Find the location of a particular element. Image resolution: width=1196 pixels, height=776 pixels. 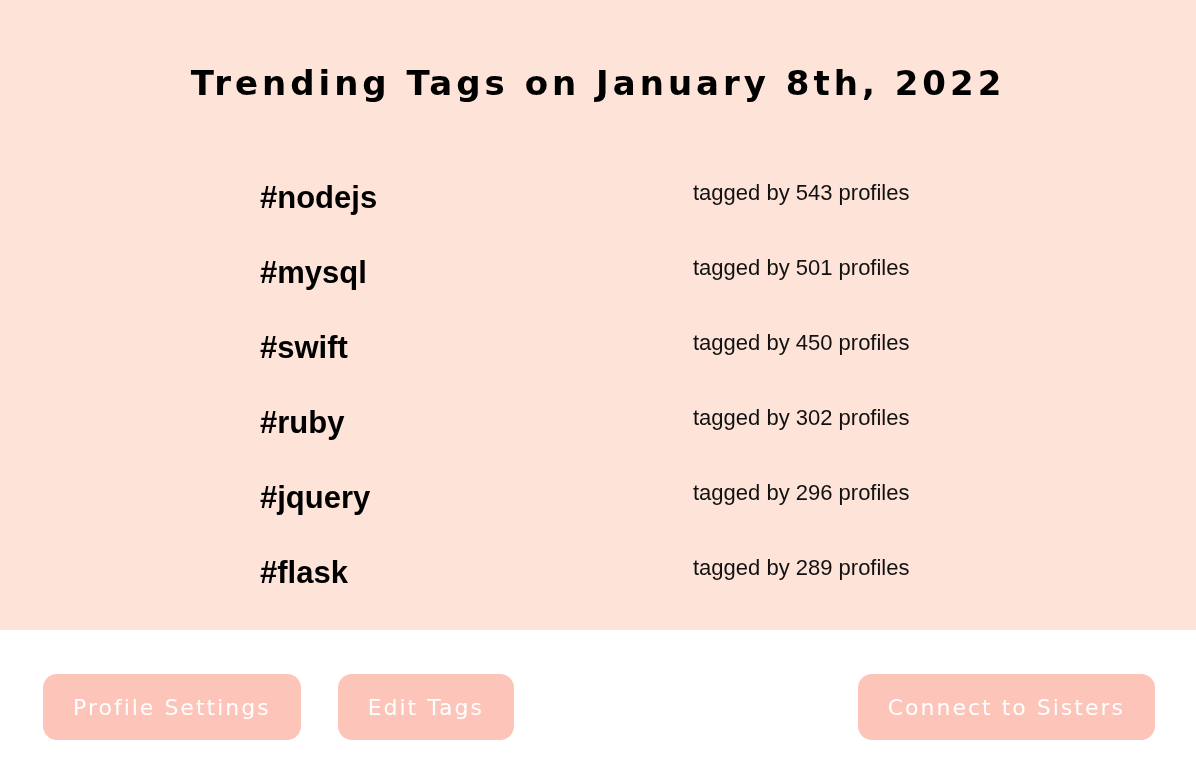

tag-name: #mysql is located at coordinates (314, 273).